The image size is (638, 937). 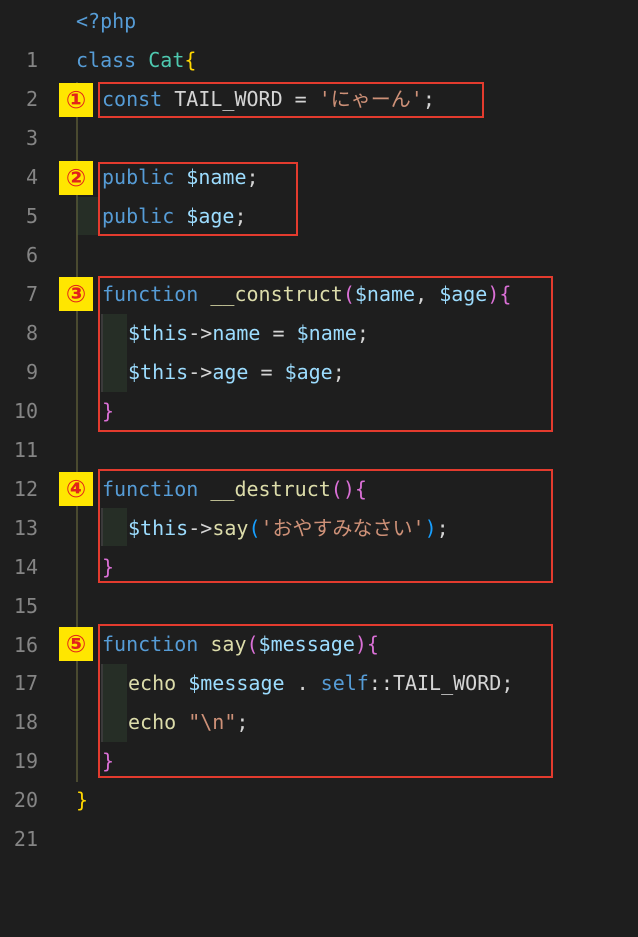 I want to click on code-line-16: 16, so click(x=319, y=622).